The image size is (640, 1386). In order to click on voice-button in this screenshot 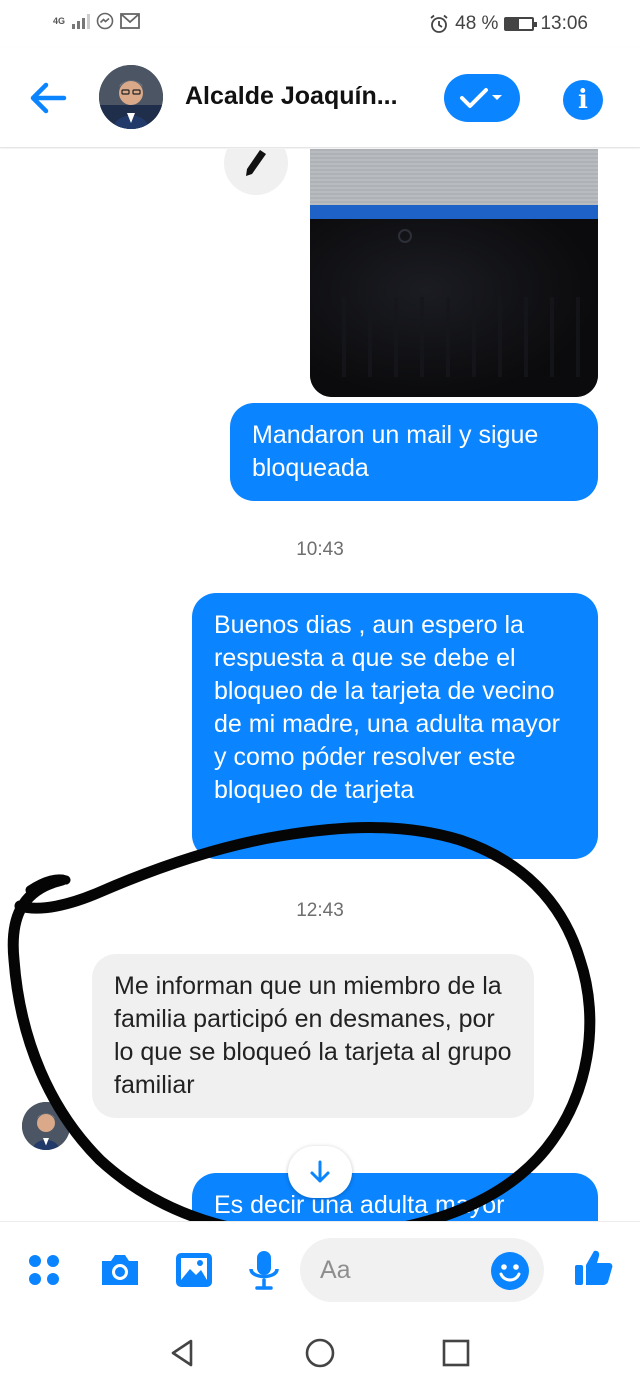, I will do `click(264, 1270)`.